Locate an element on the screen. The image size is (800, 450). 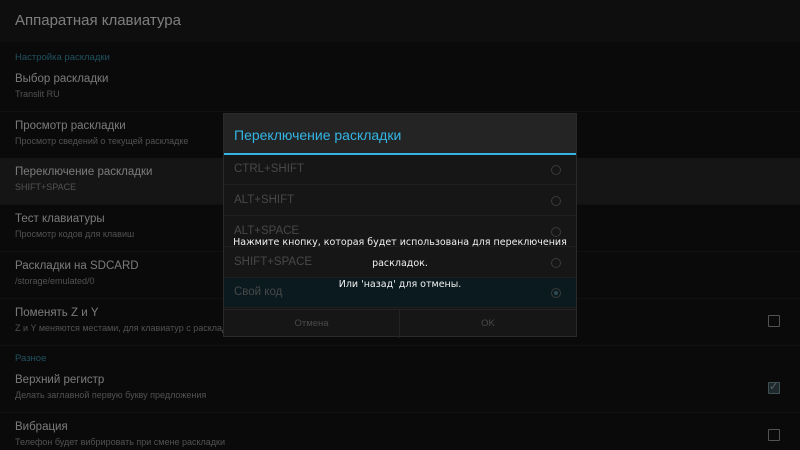
option-label: ALT+SHIFT is located at coordinates (264, 200).